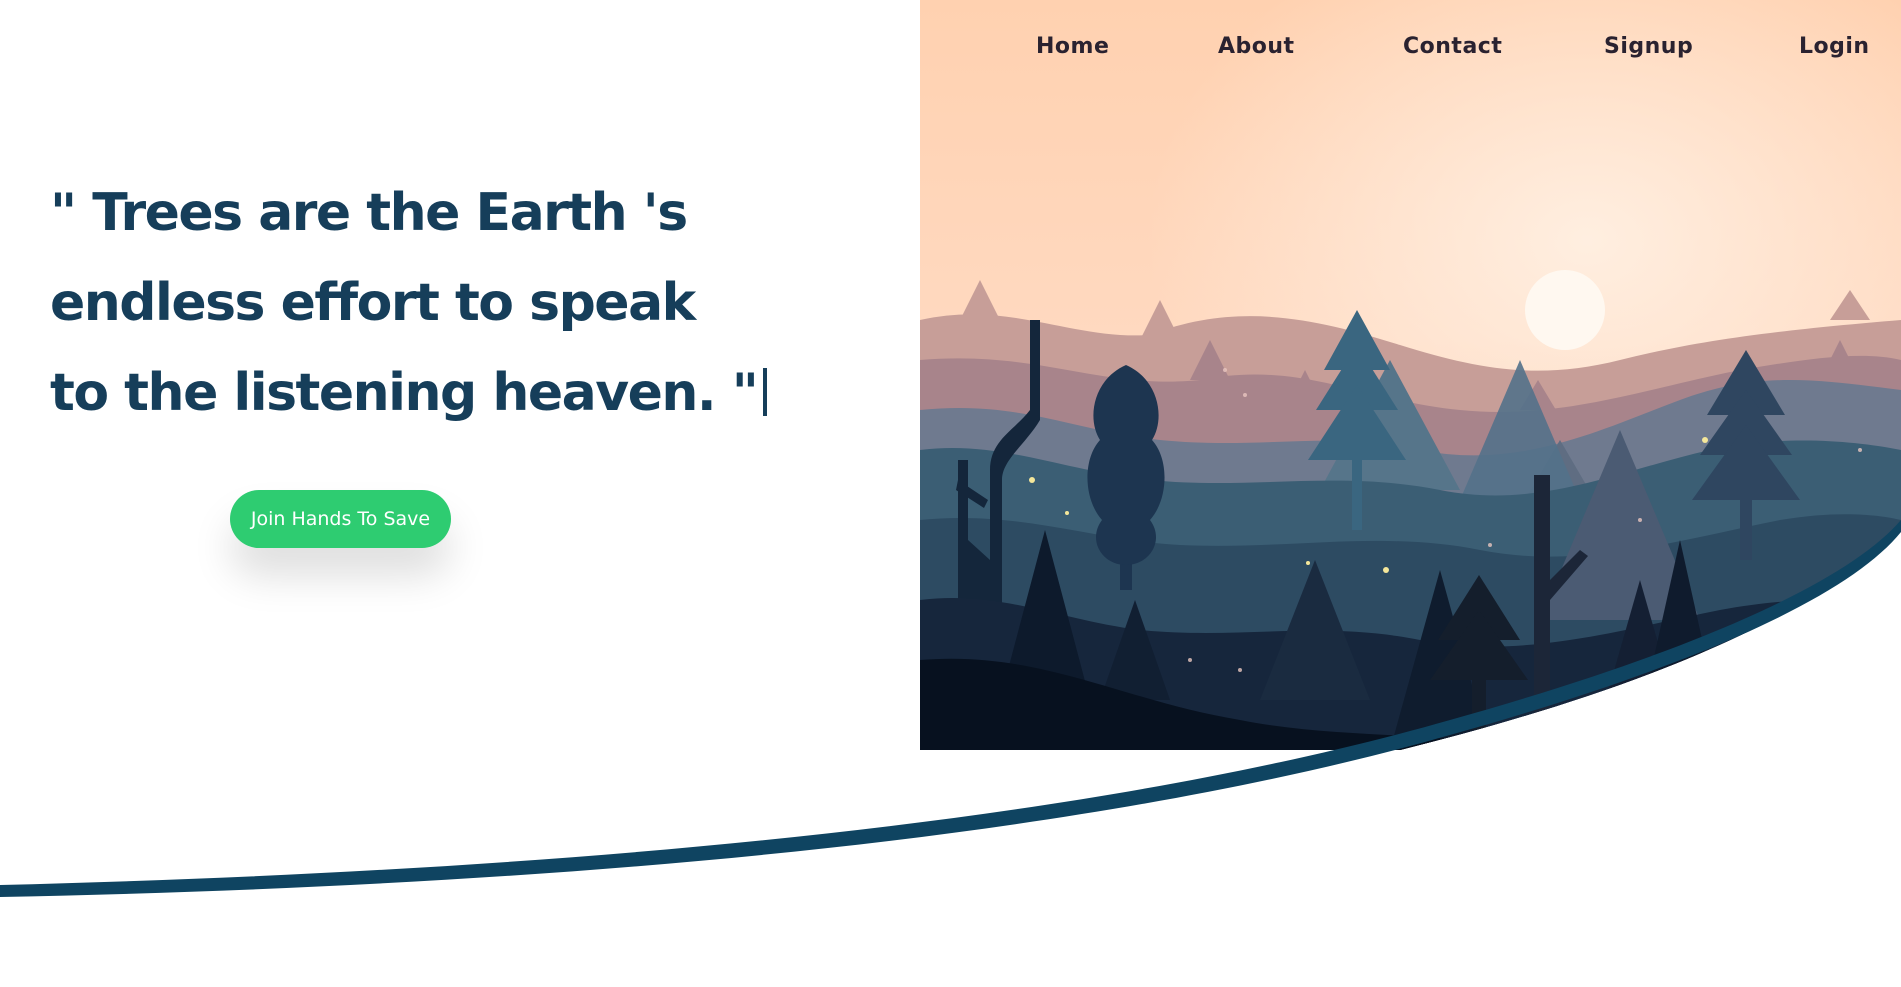  What do you see at coordinates (1648, 46) in the screenshot?
I see `nav-signup-link: Signup` at bounding box center [1648, 46].